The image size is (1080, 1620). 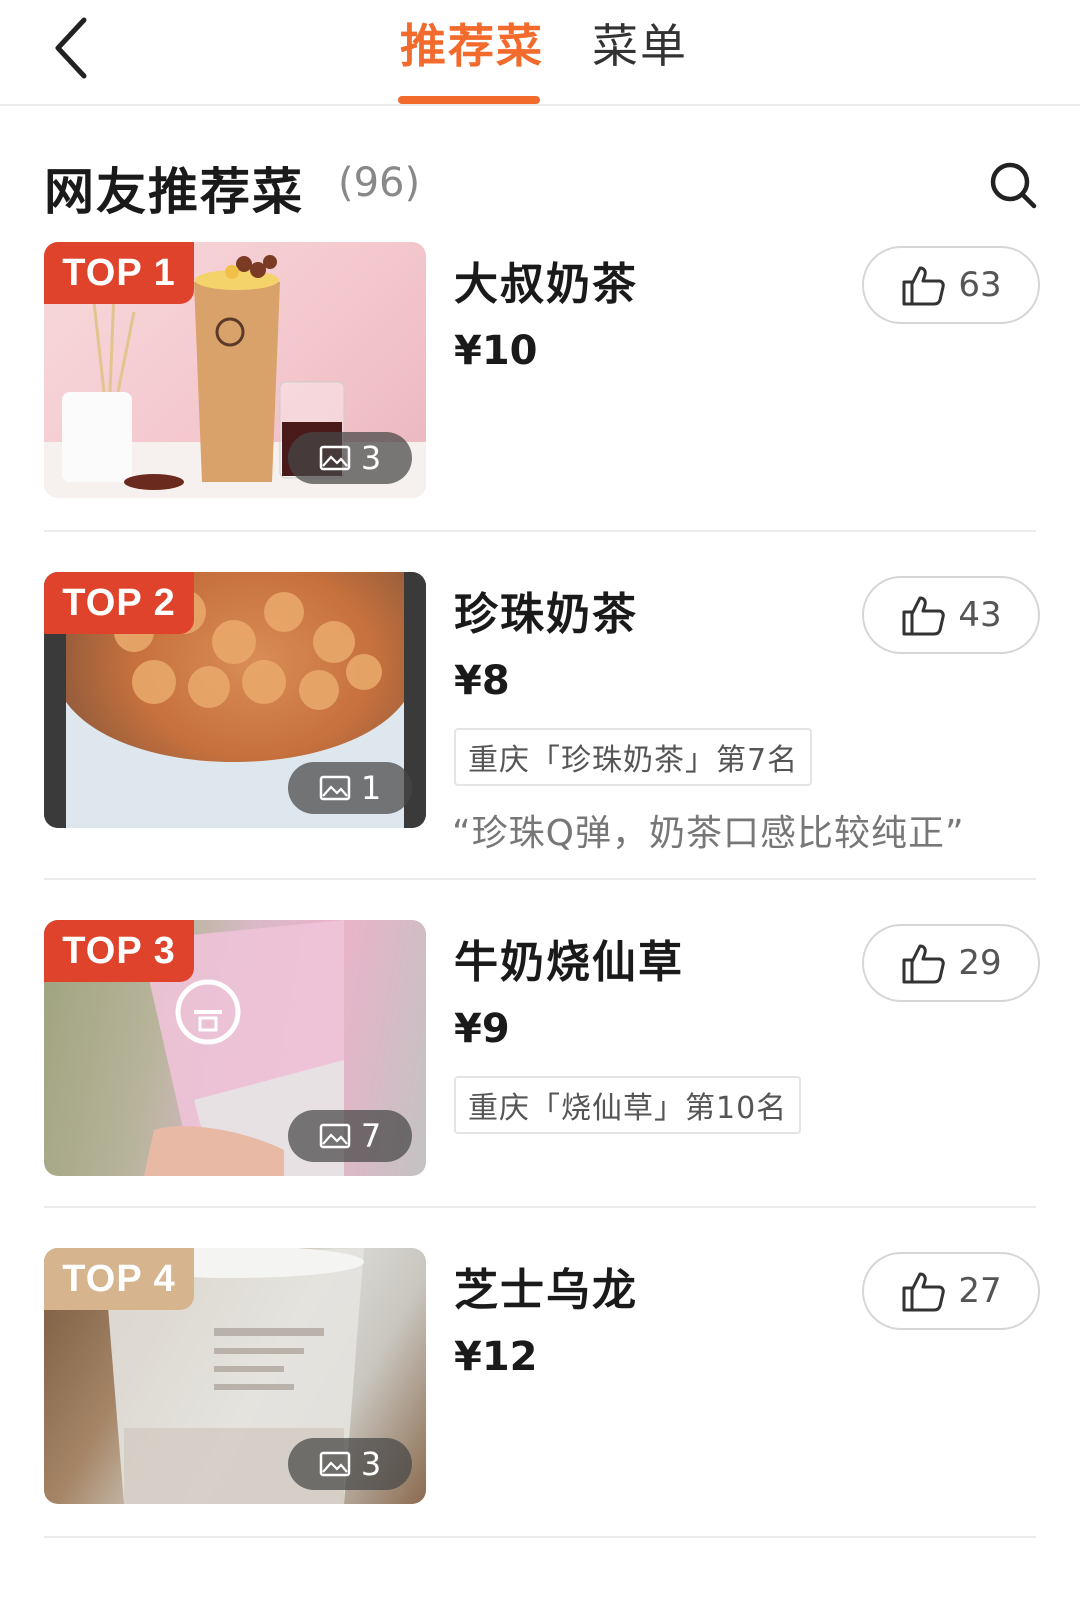 I want to click on dish-photo: TOP 2 1, so click(x=235, y=700).